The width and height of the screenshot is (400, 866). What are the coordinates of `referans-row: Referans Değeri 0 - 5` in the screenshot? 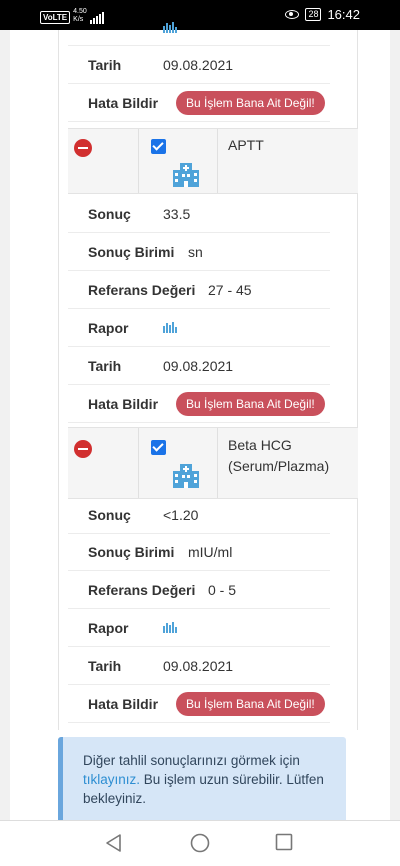 It's located at (199, 590).